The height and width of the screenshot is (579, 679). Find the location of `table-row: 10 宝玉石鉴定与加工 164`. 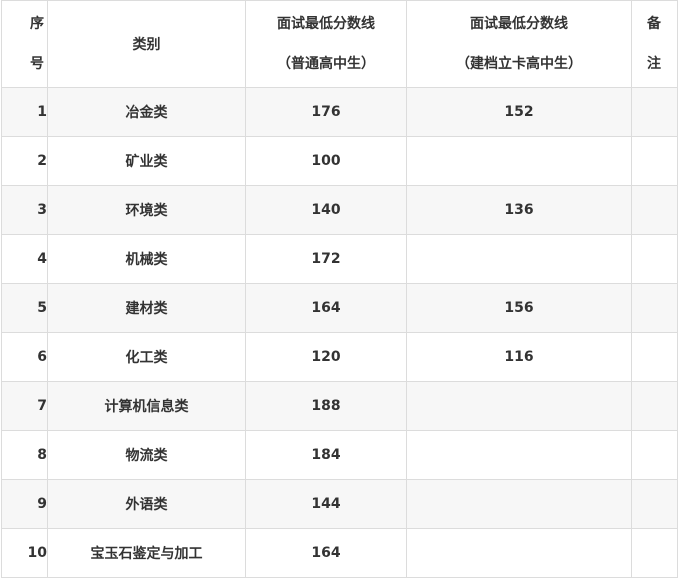

table-row: 10 宝玉石鉴定与加工 164 is located at coordinates (339, 553).